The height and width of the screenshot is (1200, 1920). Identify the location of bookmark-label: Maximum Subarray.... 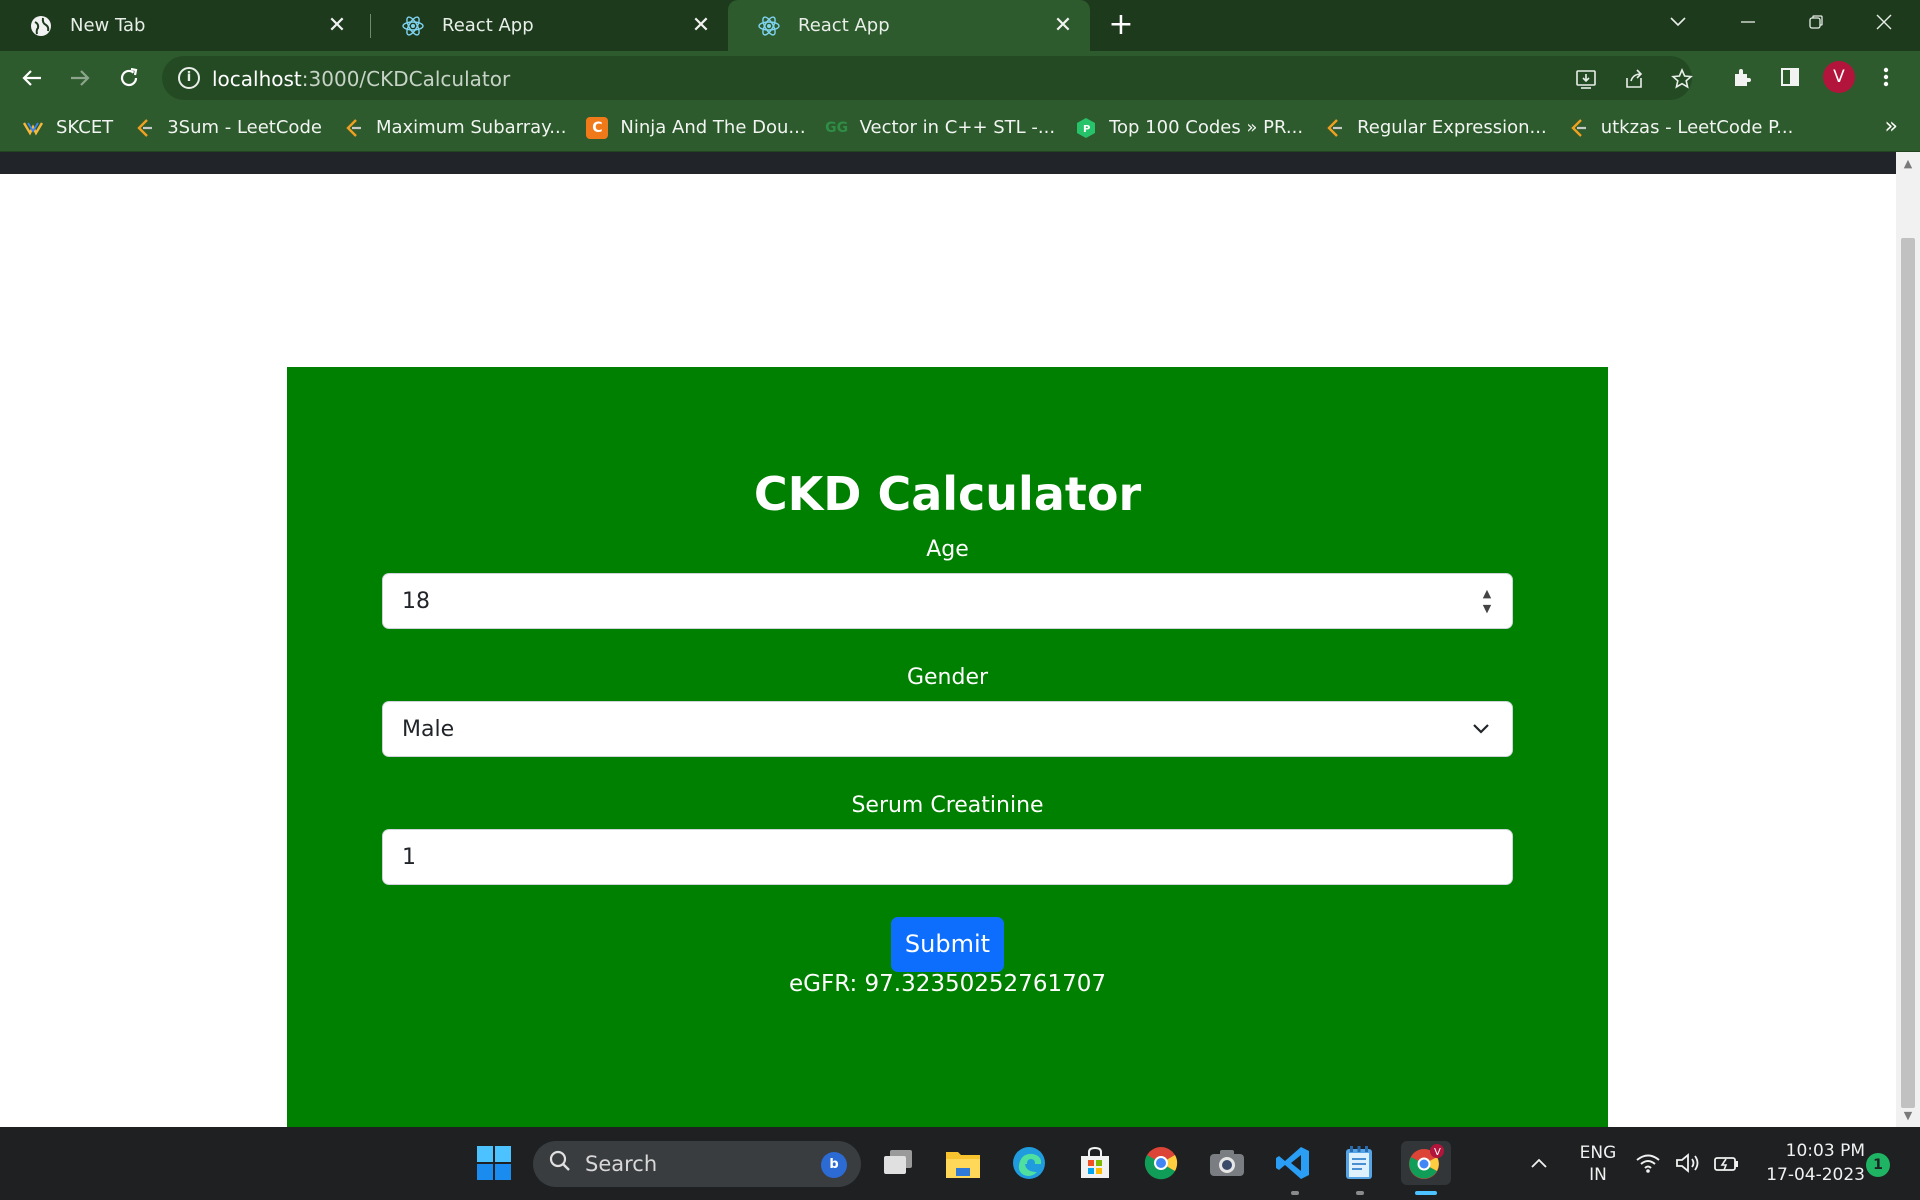
(471, 127).